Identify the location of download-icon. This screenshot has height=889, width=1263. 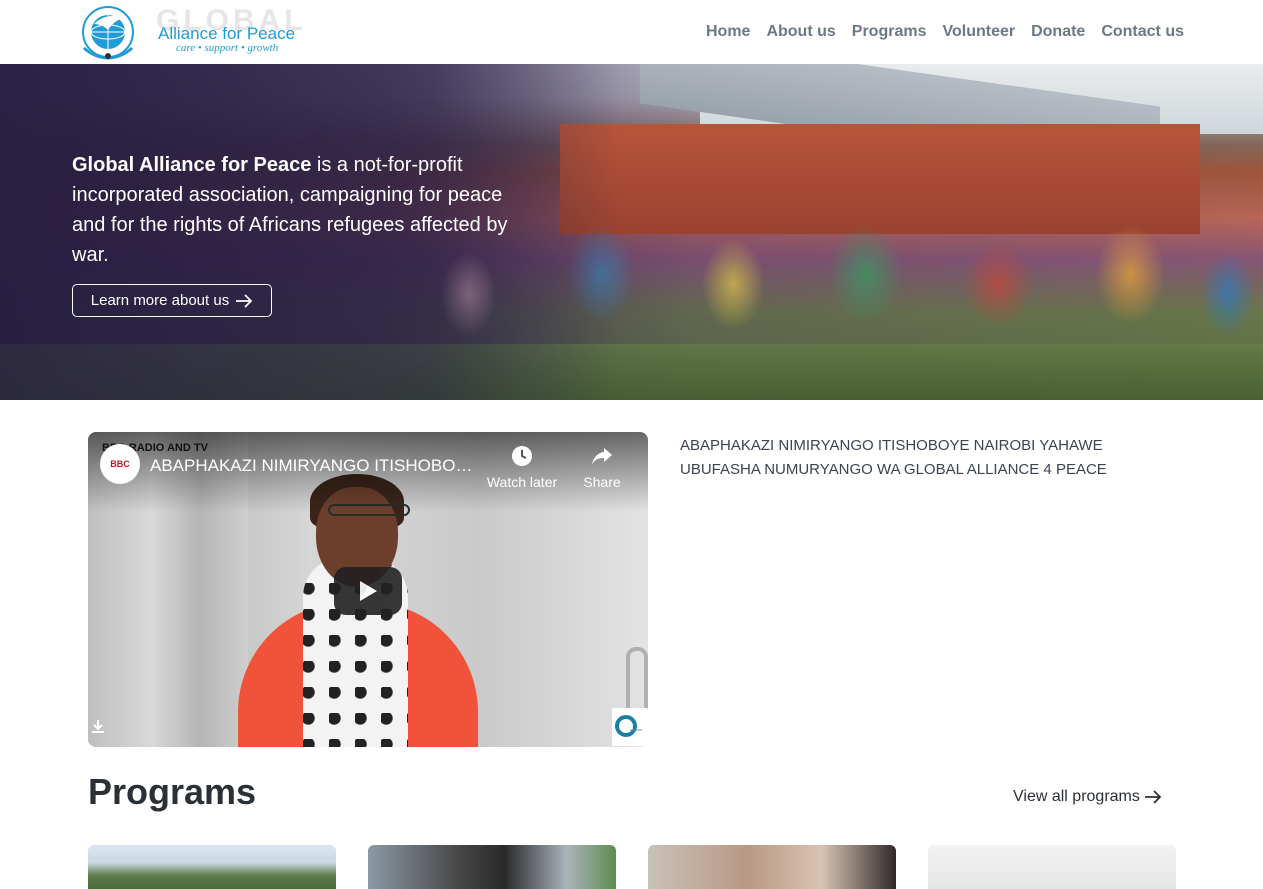
(98, 726).